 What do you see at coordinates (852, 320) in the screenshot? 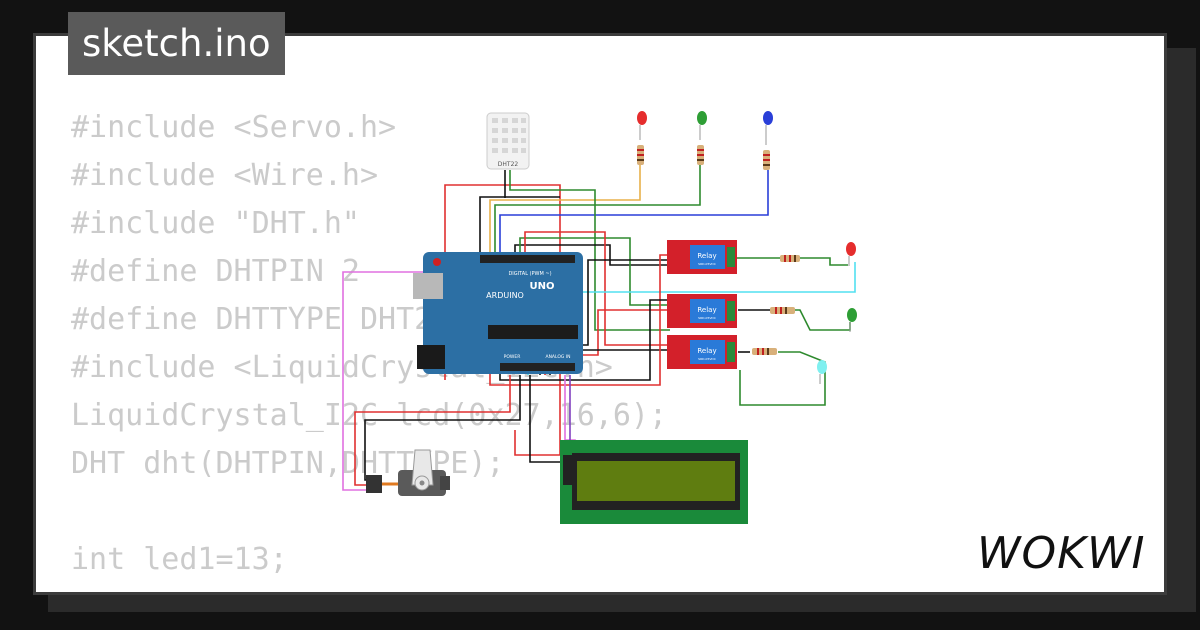
I see `led-green-right` at bounding box center [852, 320].